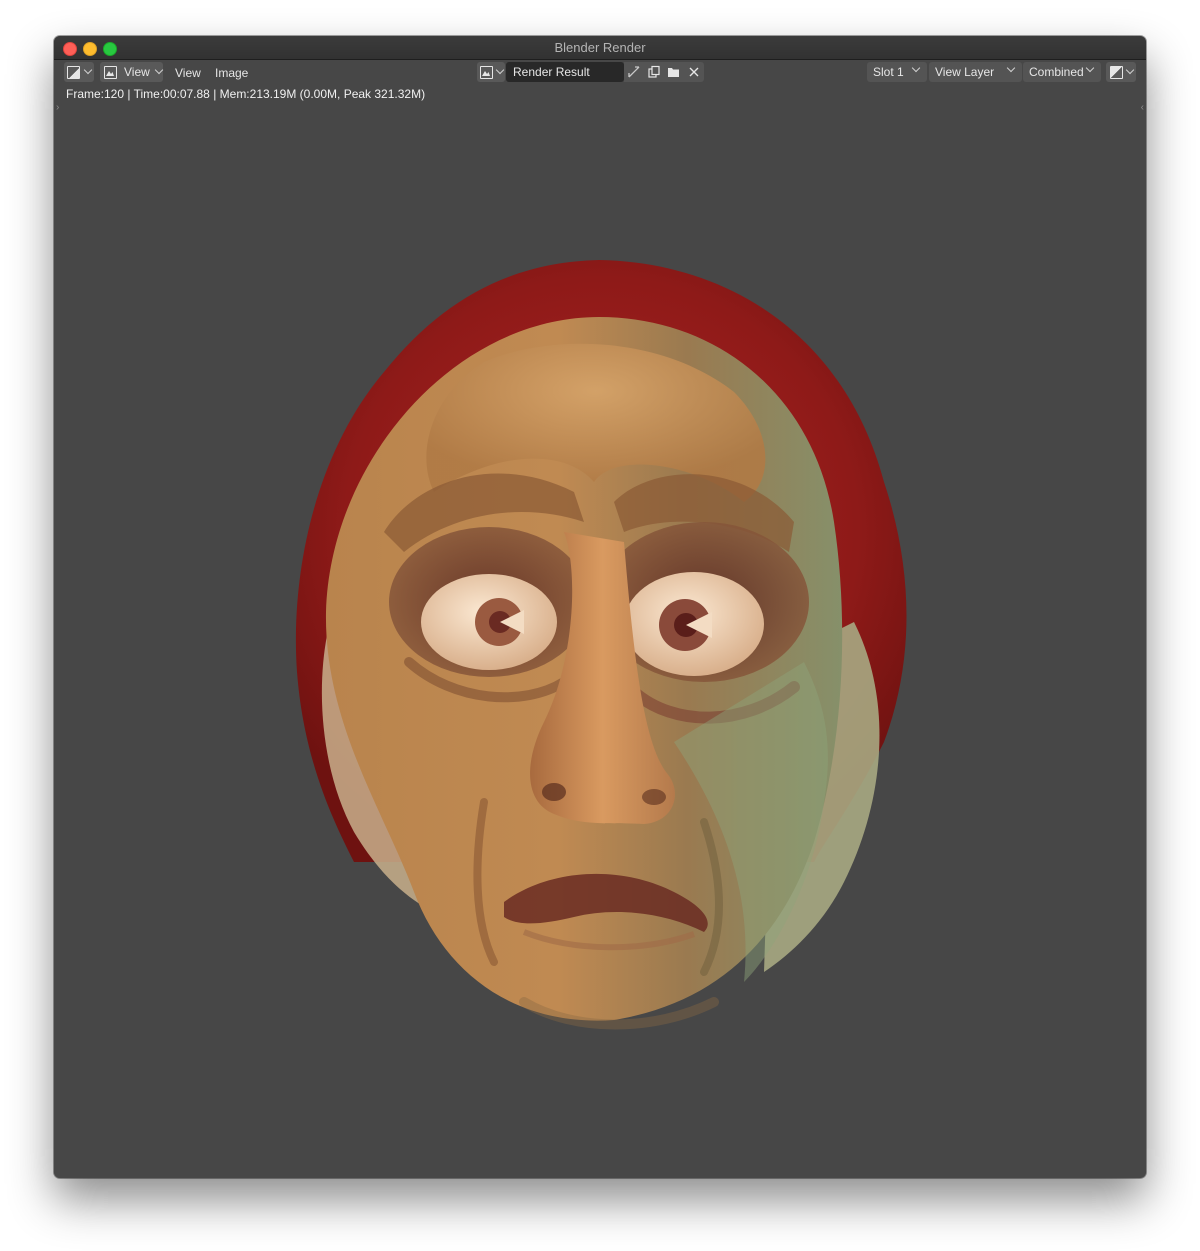 The width and height of the screenshot is (1200, 1251). I want to click on slot-dropdown: Slot 1, so click(897, 72).